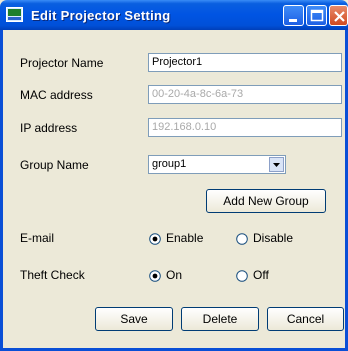 The height and width of the screenshot is (351, 348). What do you see at coordinates (14, 14) in the screenshot?
I see `projector-app-icon` at bounding box center [14, 14].